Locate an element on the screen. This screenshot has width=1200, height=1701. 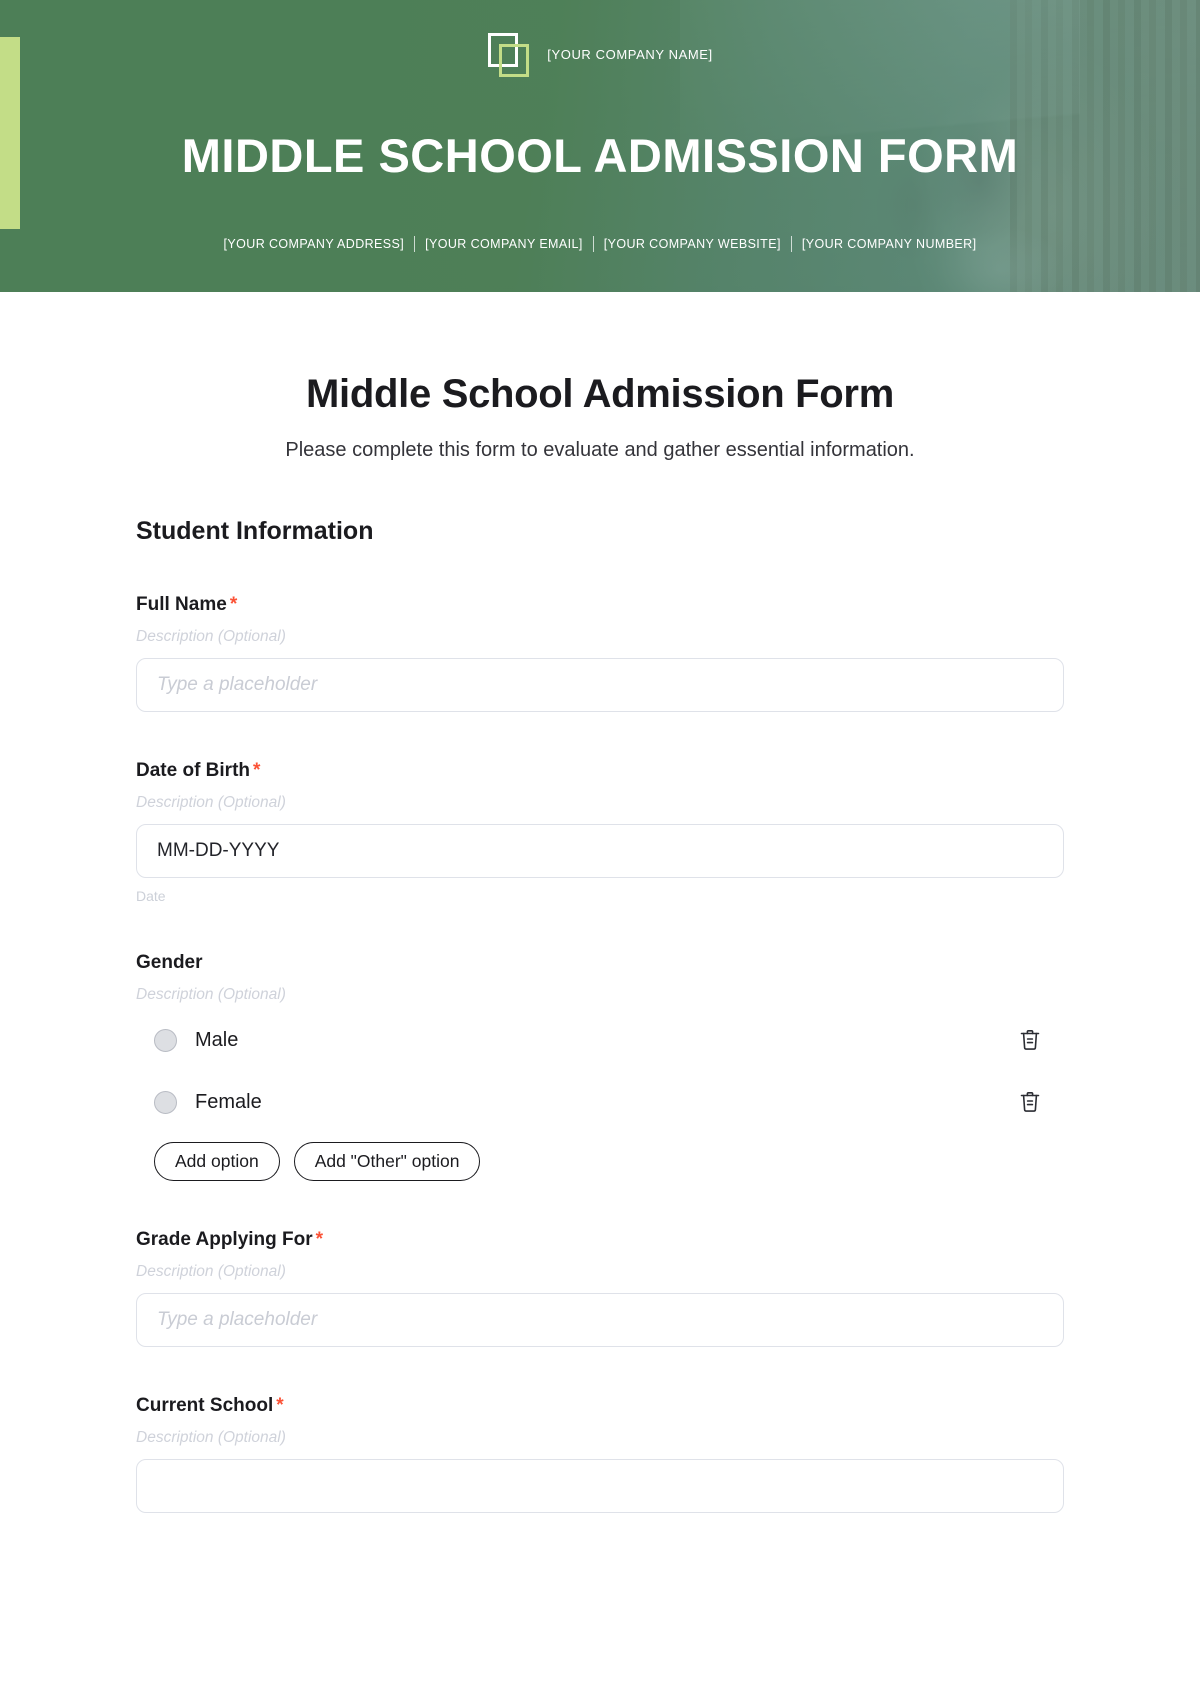
field-label-date-of-birth: Date of Birth * is located at coordinates (600, 771).